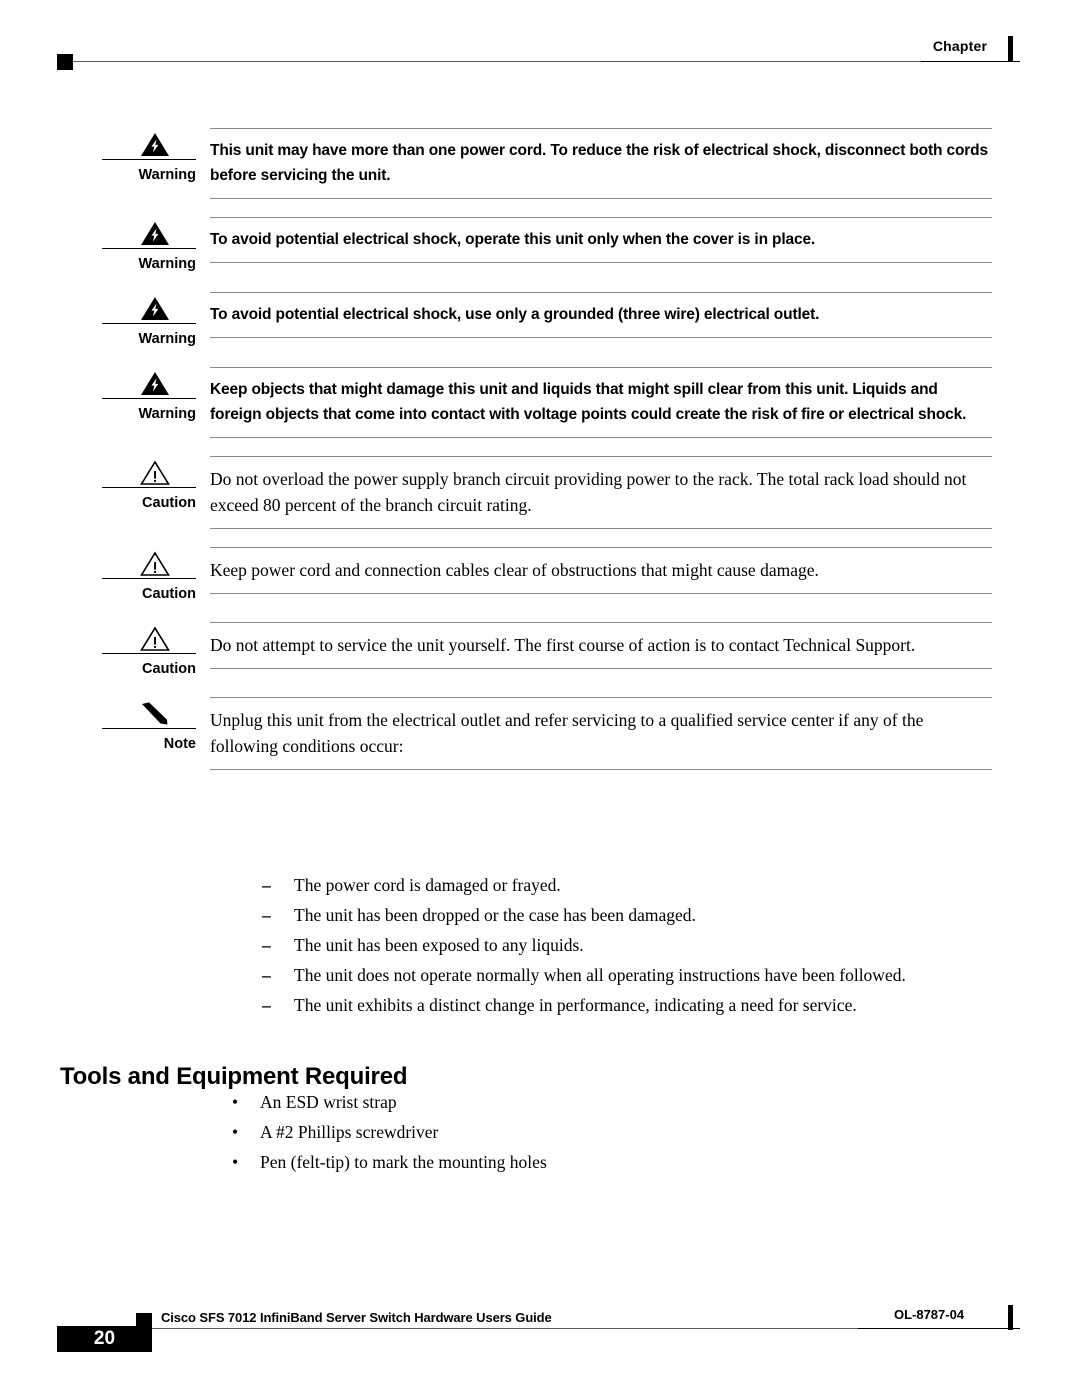 Image resolution: width=1080 pixels, height=1397 pixels. What do you see at coordinates (939, 1328) in the screenshot?
I see `footer-rule-right` at bounding box center [939, 1328].